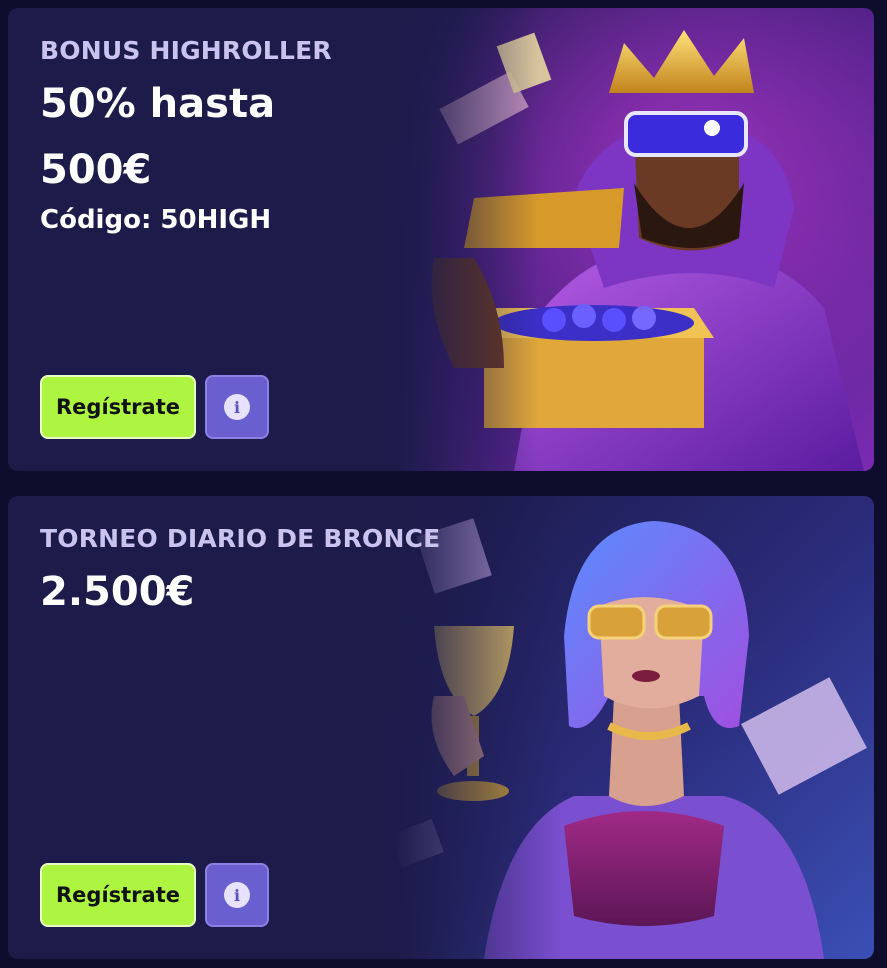 Image resolution: width=887 pixels, height=968 pixels. Describe the element at coordinates (158, 104) in the screenshot. I see `promo-headline-line1: 50% hasta` at that location.